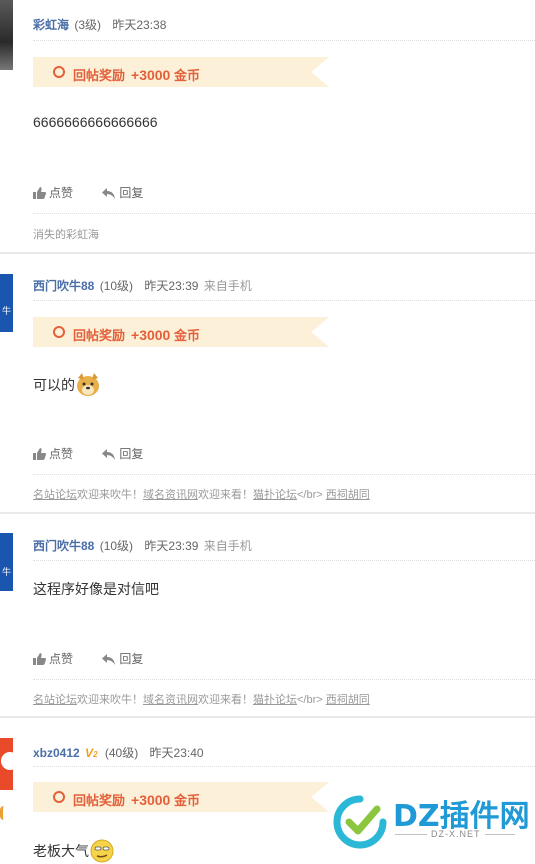 The height and width of the screenshot is (864, 535). What do you see at coordinates (66, 235) in the screenshot?
I see `signature: 消失的彩虹海` at bounding box center [66, 235].